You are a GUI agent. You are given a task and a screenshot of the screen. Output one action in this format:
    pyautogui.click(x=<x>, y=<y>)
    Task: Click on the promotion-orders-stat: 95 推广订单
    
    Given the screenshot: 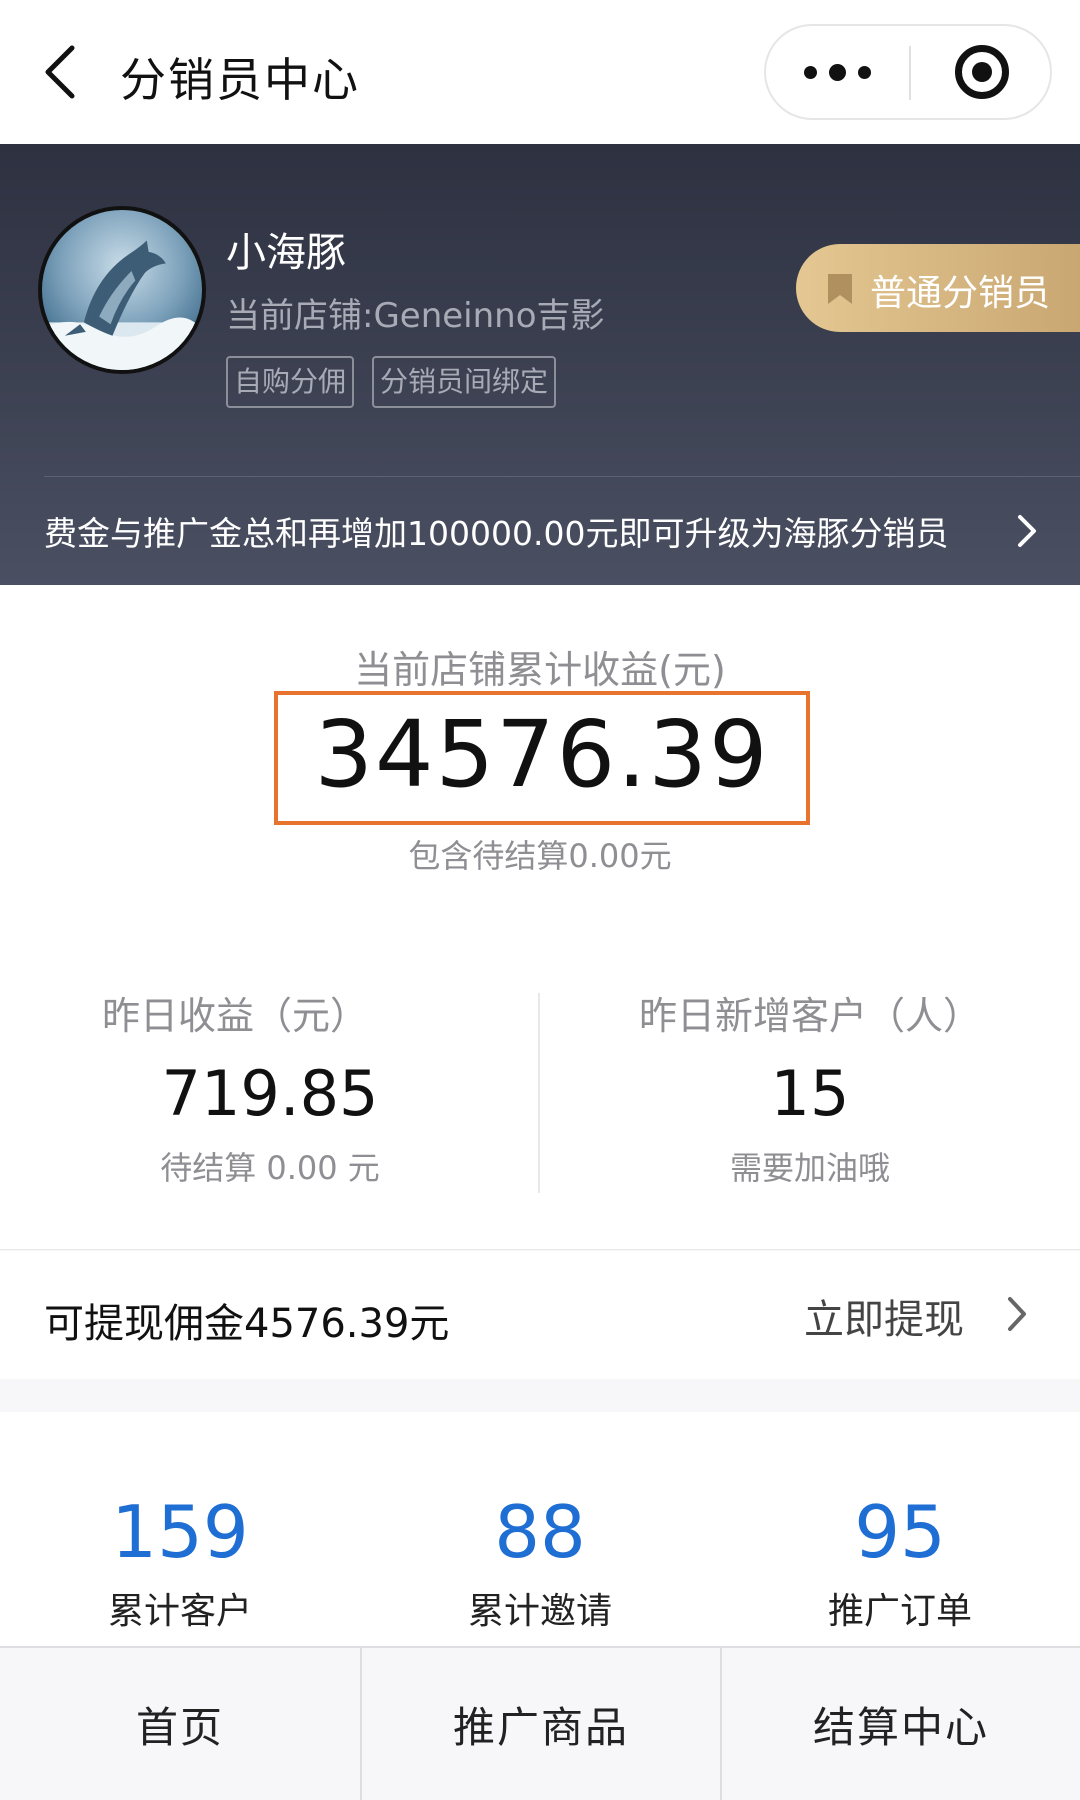 What is the action you would take?
    pyautogui.click(x=900, y=1562)
    